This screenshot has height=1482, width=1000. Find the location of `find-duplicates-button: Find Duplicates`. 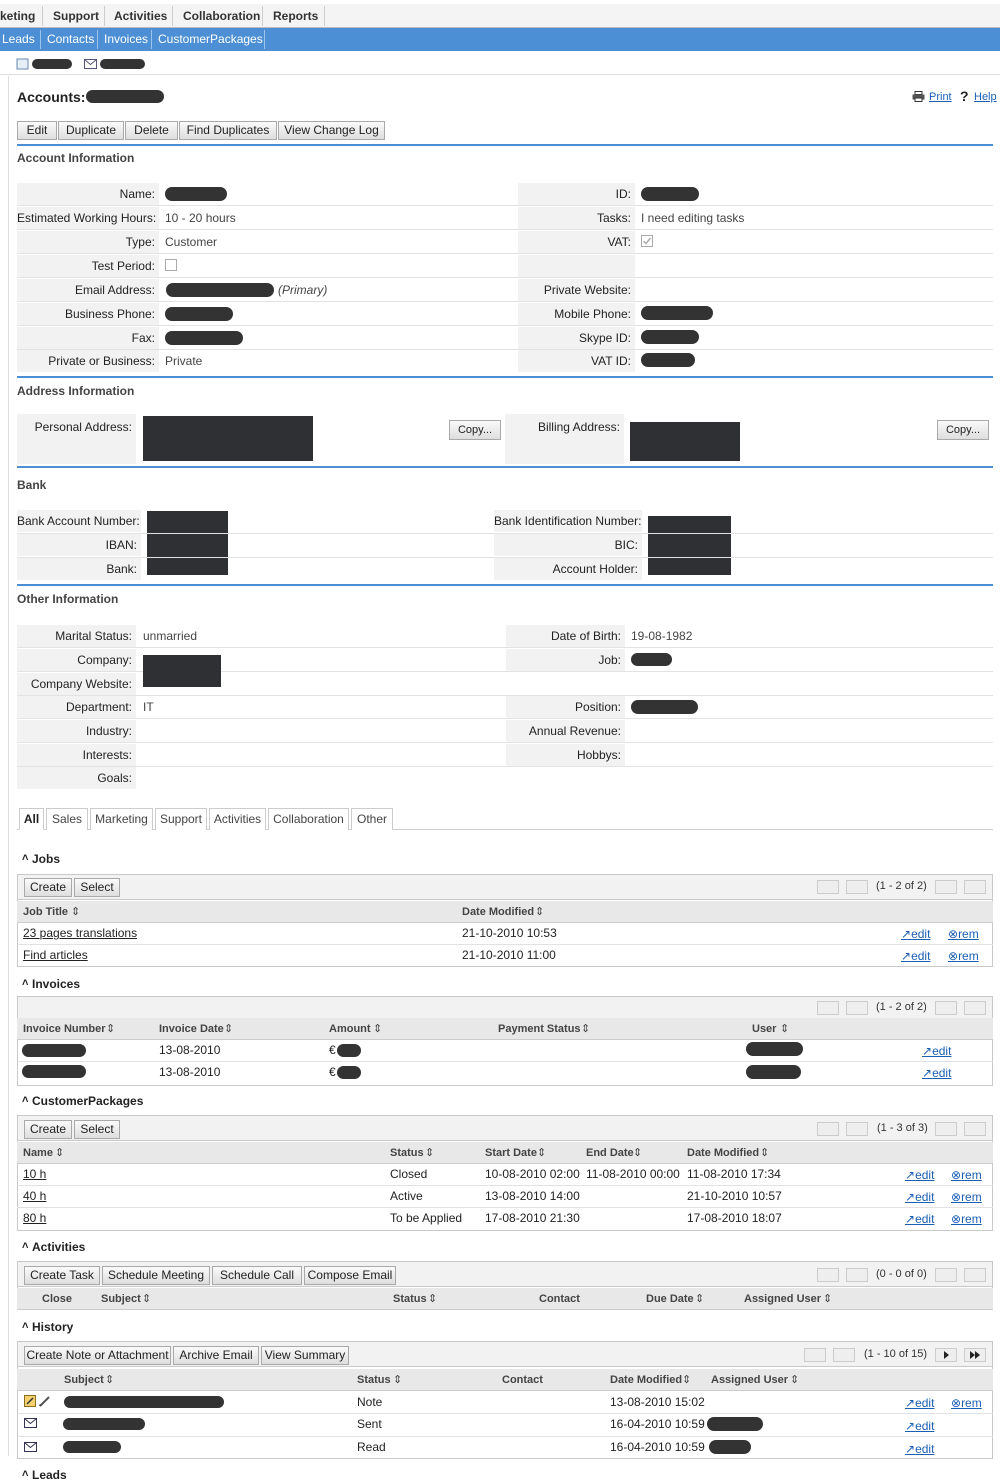

find-duplicates-button: Find Duplicates is located at coordinates (228, 130).